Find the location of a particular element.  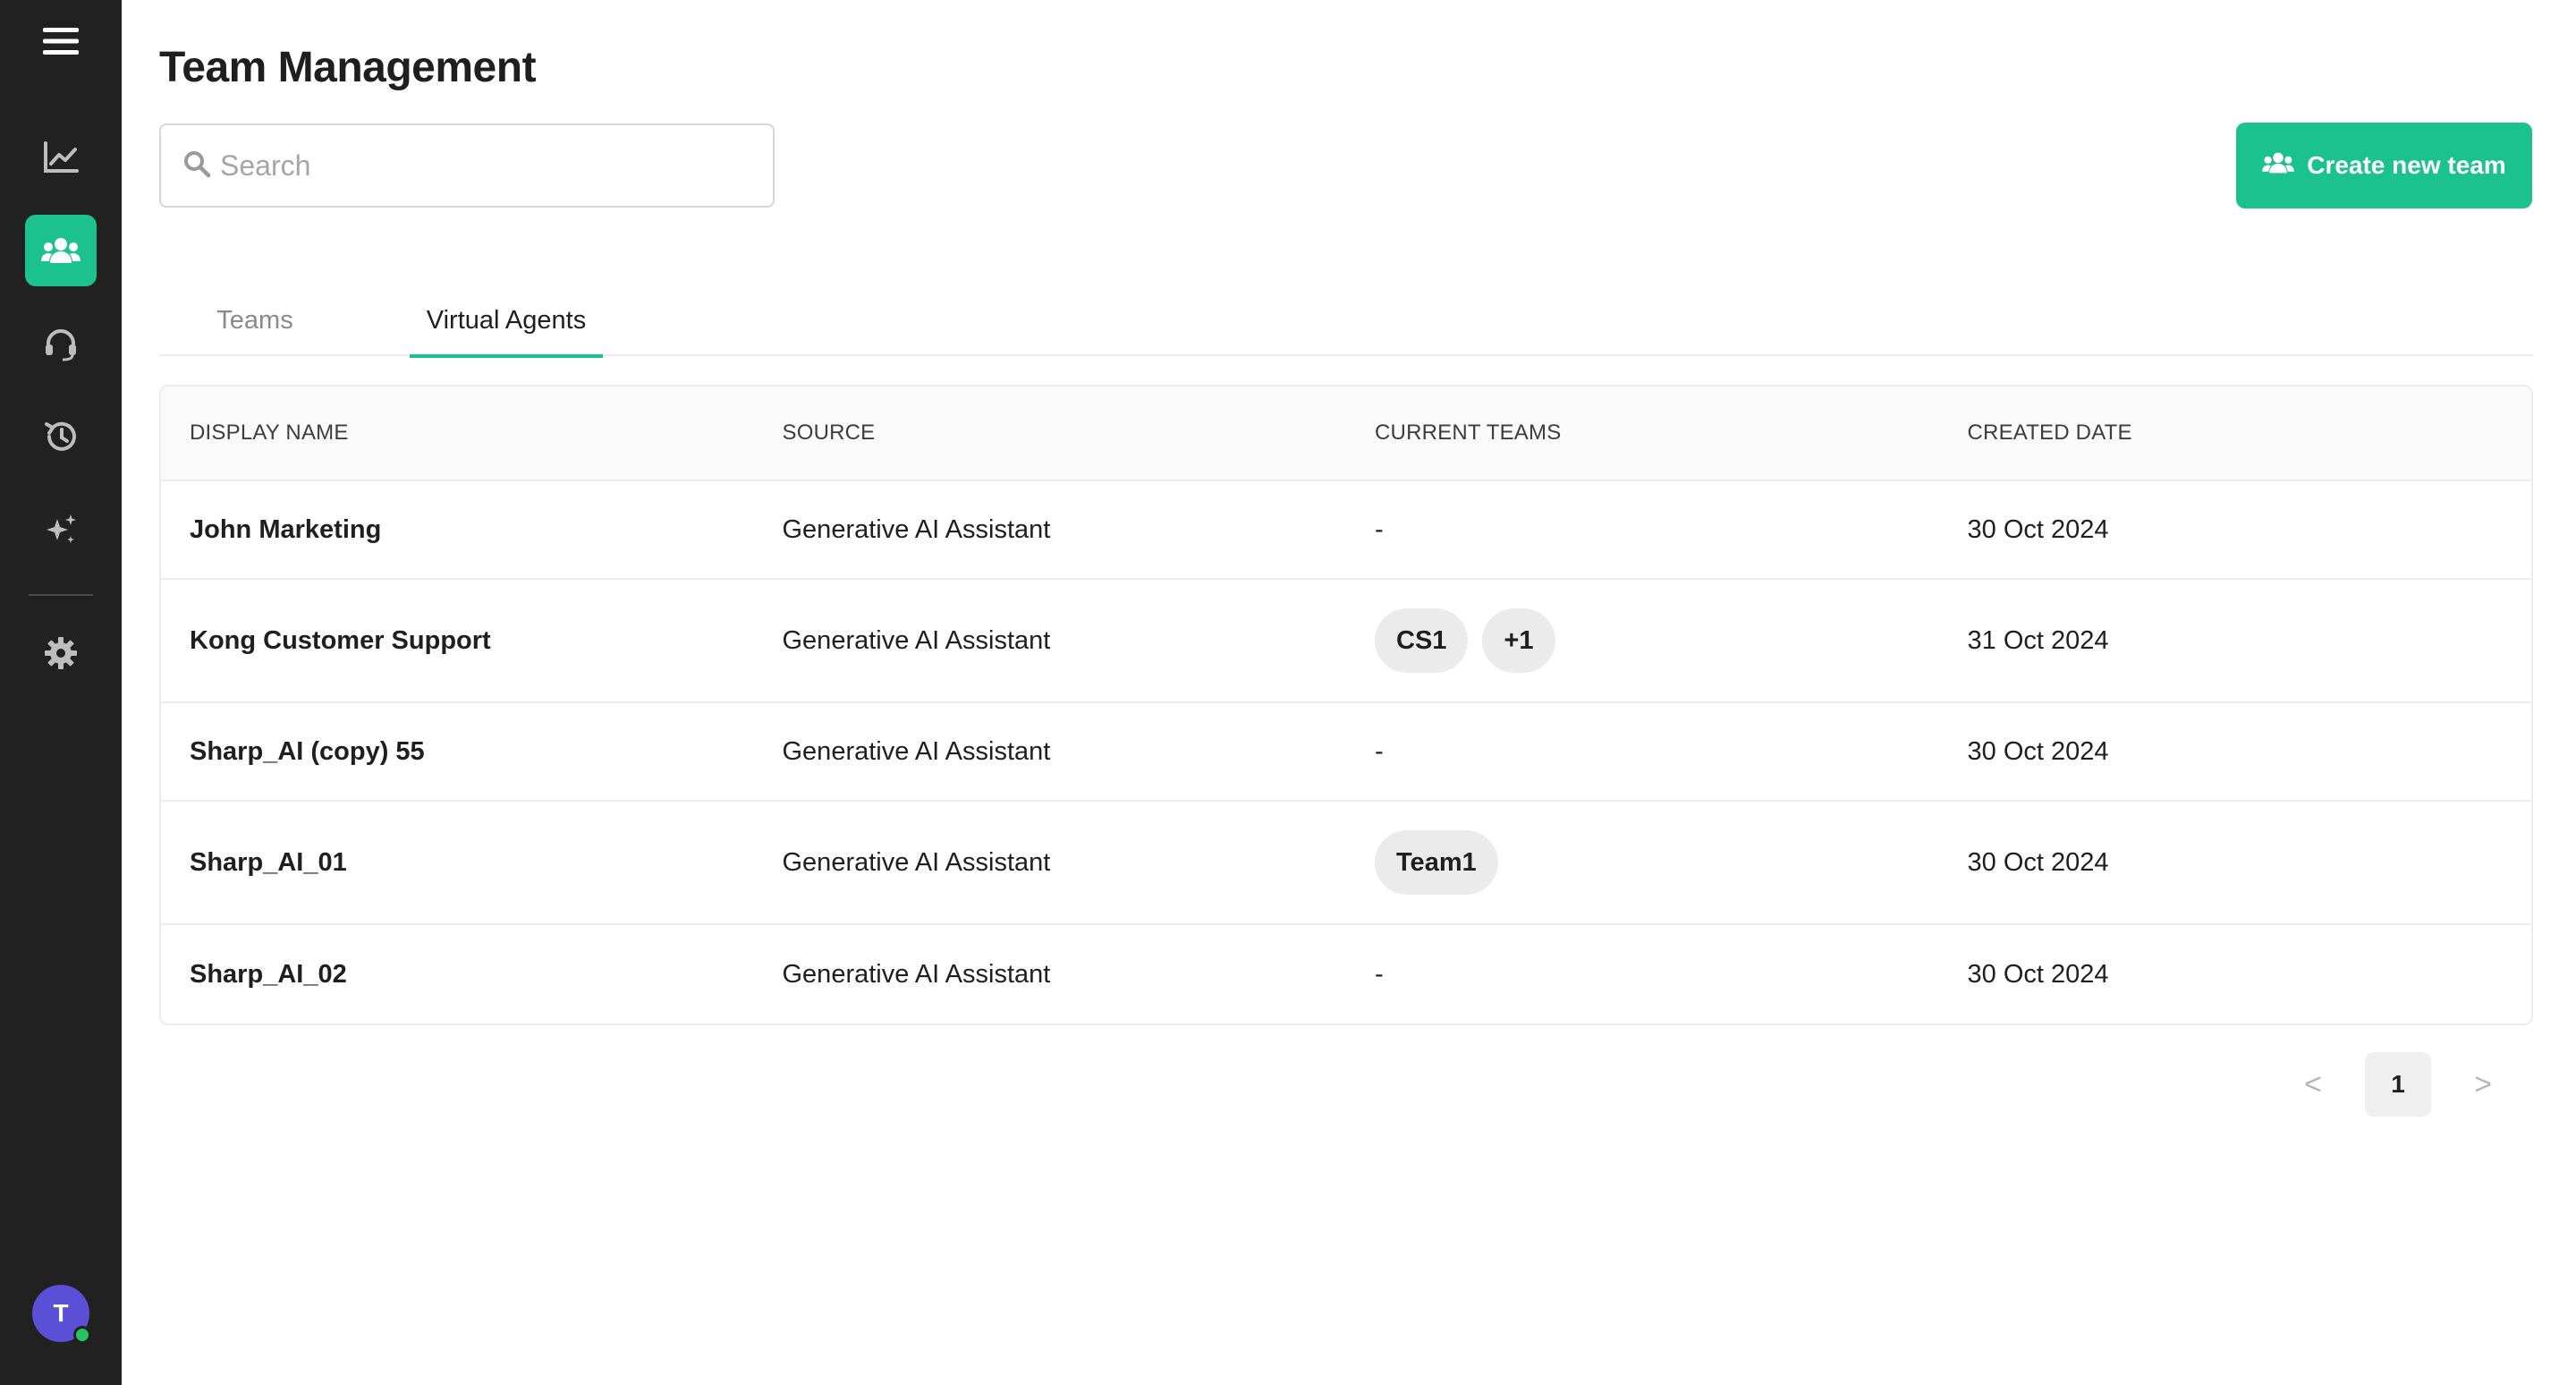

sidebar: T is located at coordinates (61, 692).